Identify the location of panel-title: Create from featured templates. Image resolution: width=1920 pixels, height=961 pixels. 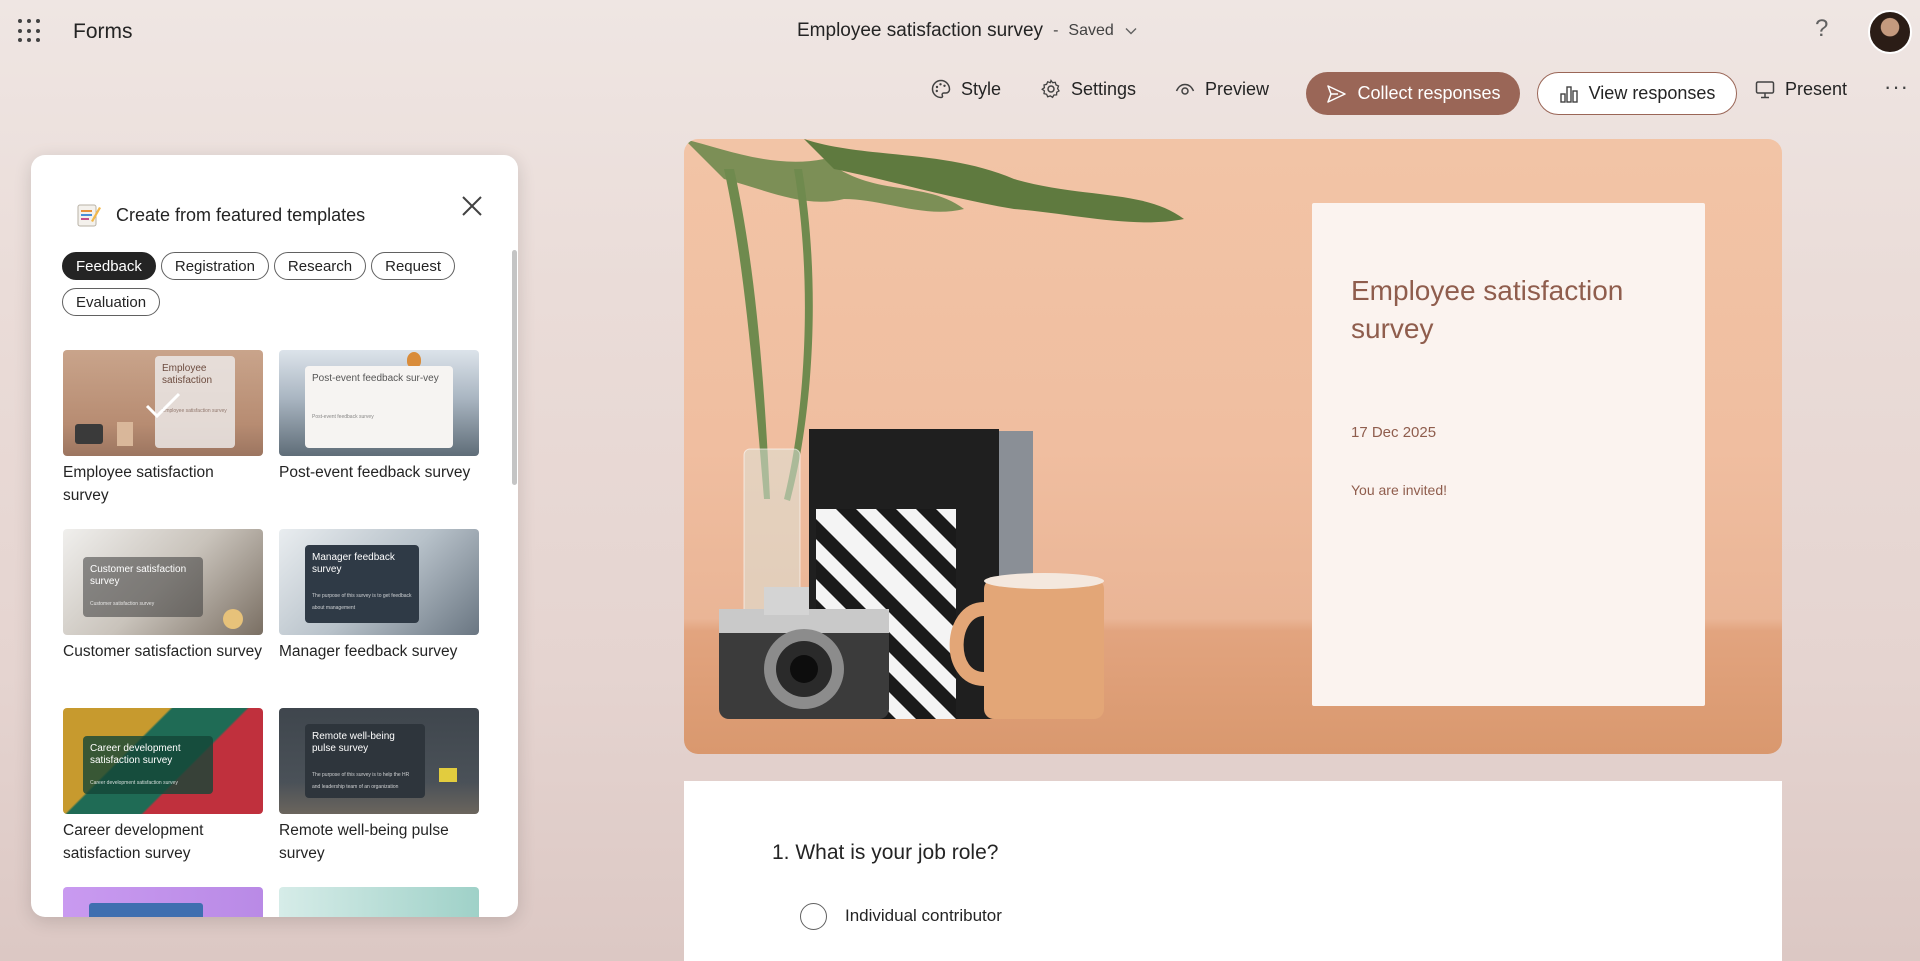
(241, 214).